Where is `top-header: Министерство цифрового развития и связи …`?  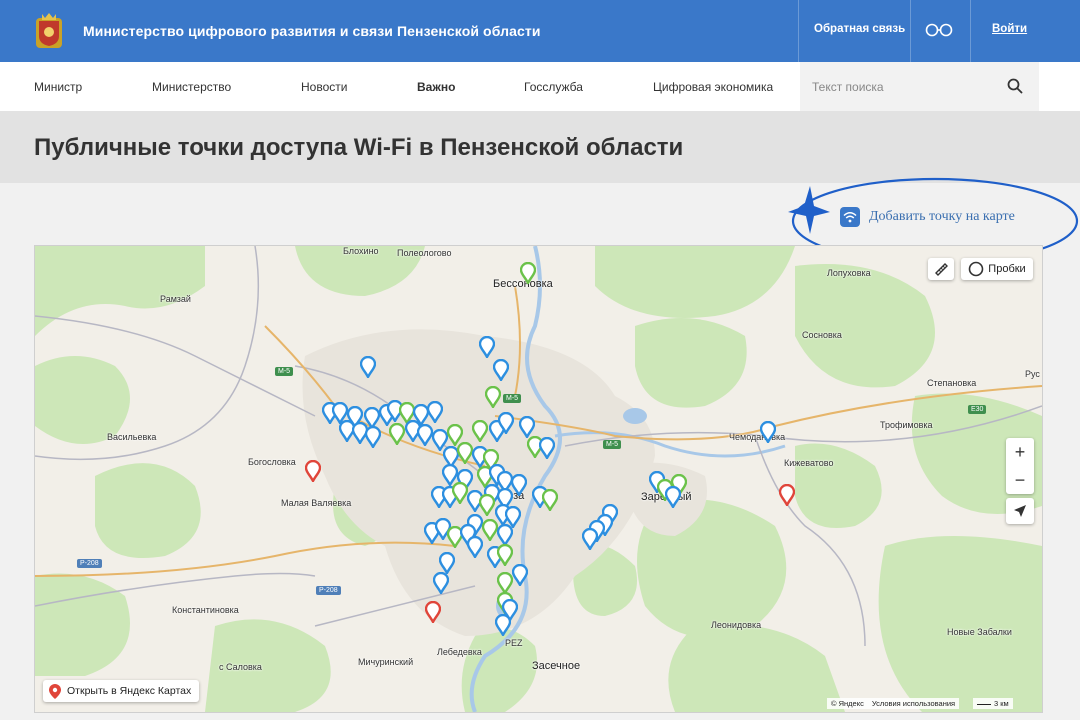
top-header: Министерство цифрового развития и связи … is located at coordinates (540, 31).